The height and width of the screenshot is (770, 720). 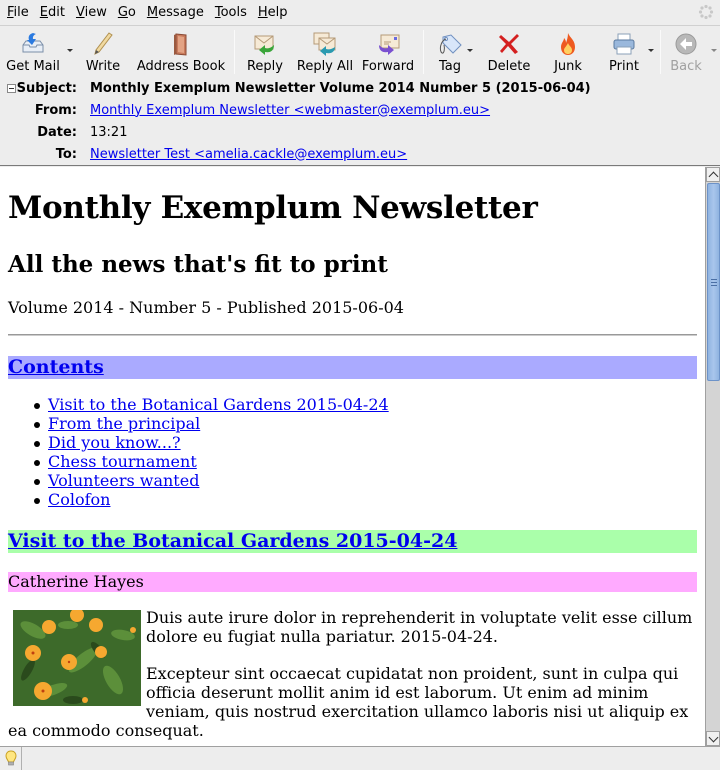 I want to click on toc-item: Colofon, so click(x=211, y=499).